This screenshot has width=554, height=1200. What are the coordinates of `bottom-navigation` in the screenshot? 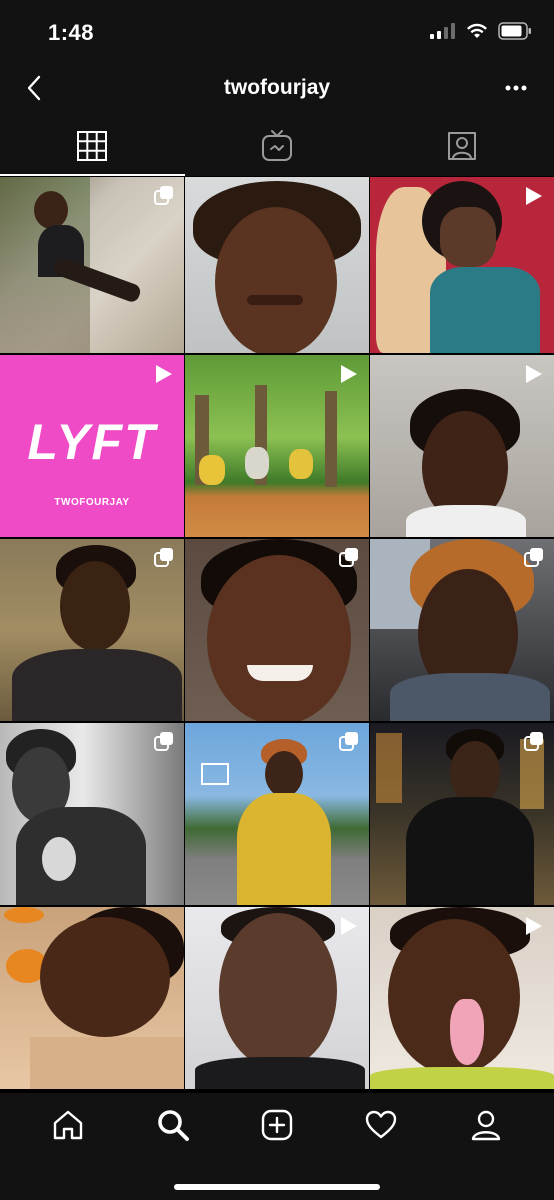 It's located at (277, 1146).